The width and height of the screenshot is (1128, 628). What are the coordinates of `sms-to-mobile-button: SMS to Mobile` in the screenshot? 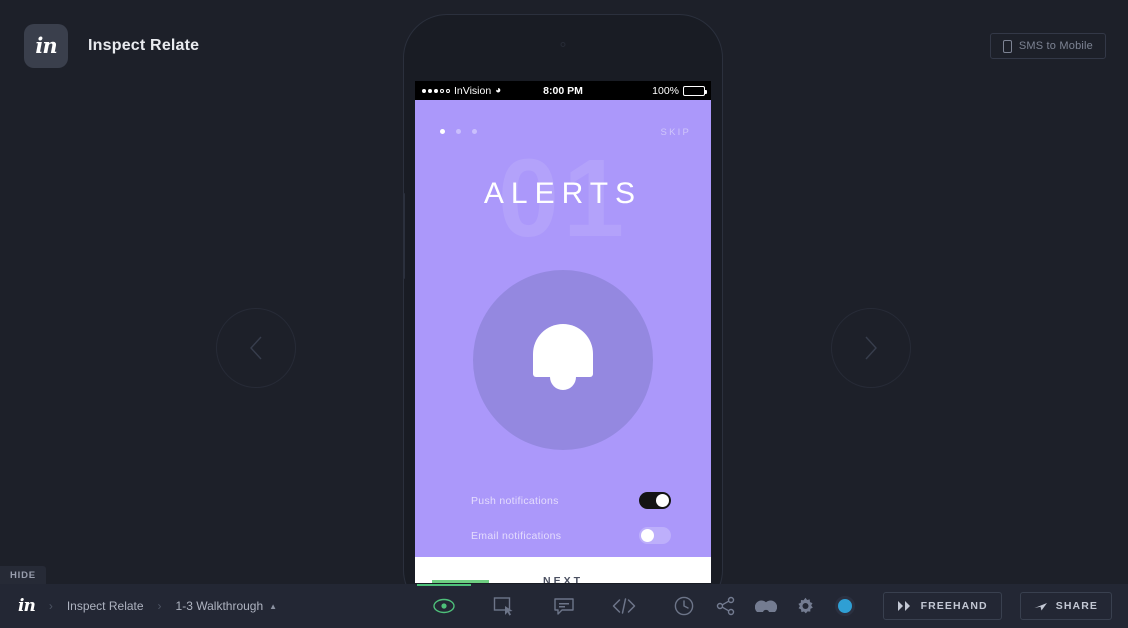 It's located at (1047, 46).